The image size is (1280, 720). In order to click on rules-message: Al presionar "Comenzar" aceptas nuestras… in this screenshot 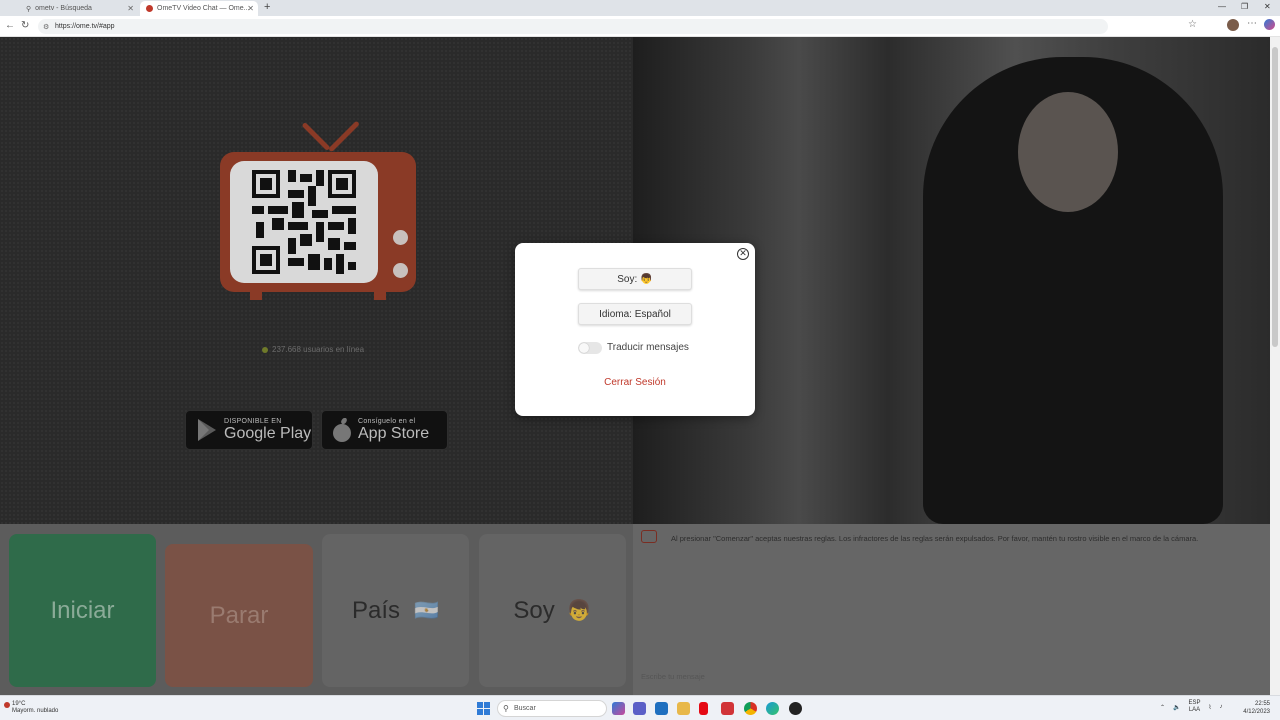, I will do `click(935, 538)`.